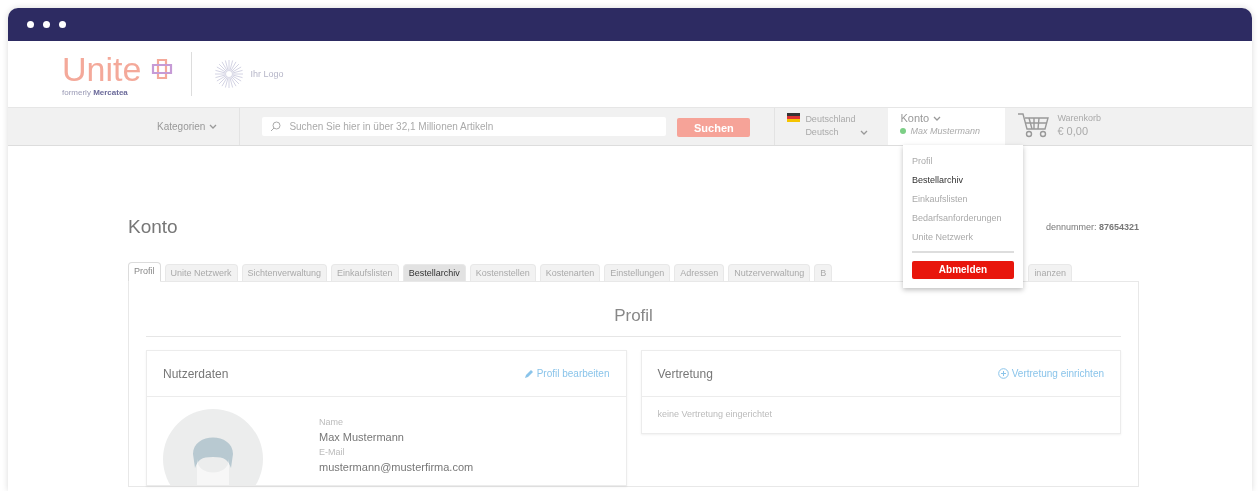 The image size is (1259, 491). Describe the element at coordinates (201, 272) in the screenshot. I see `tab: Unite Netzwerk` at that location.